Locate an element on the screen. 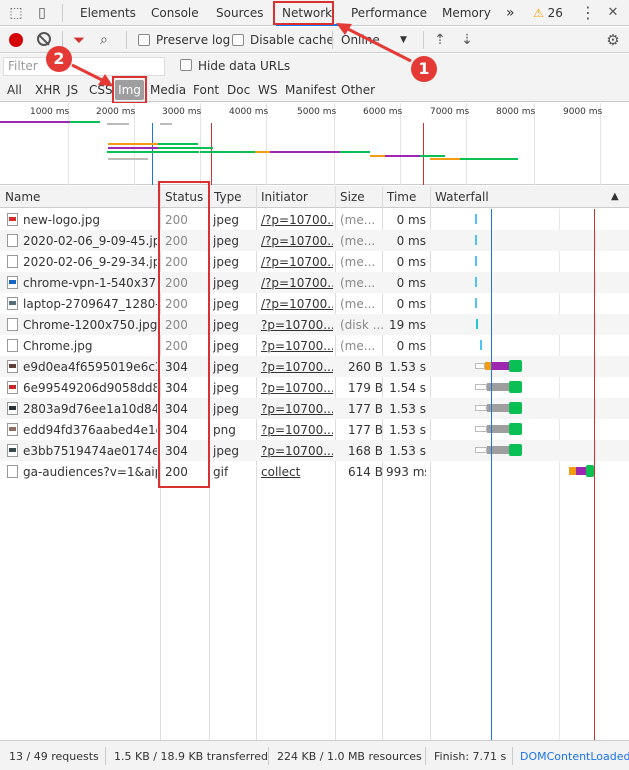 The width and height of the screenshot is (629, 770). type-manifest: Manifest is located at coordinates (310, 90).